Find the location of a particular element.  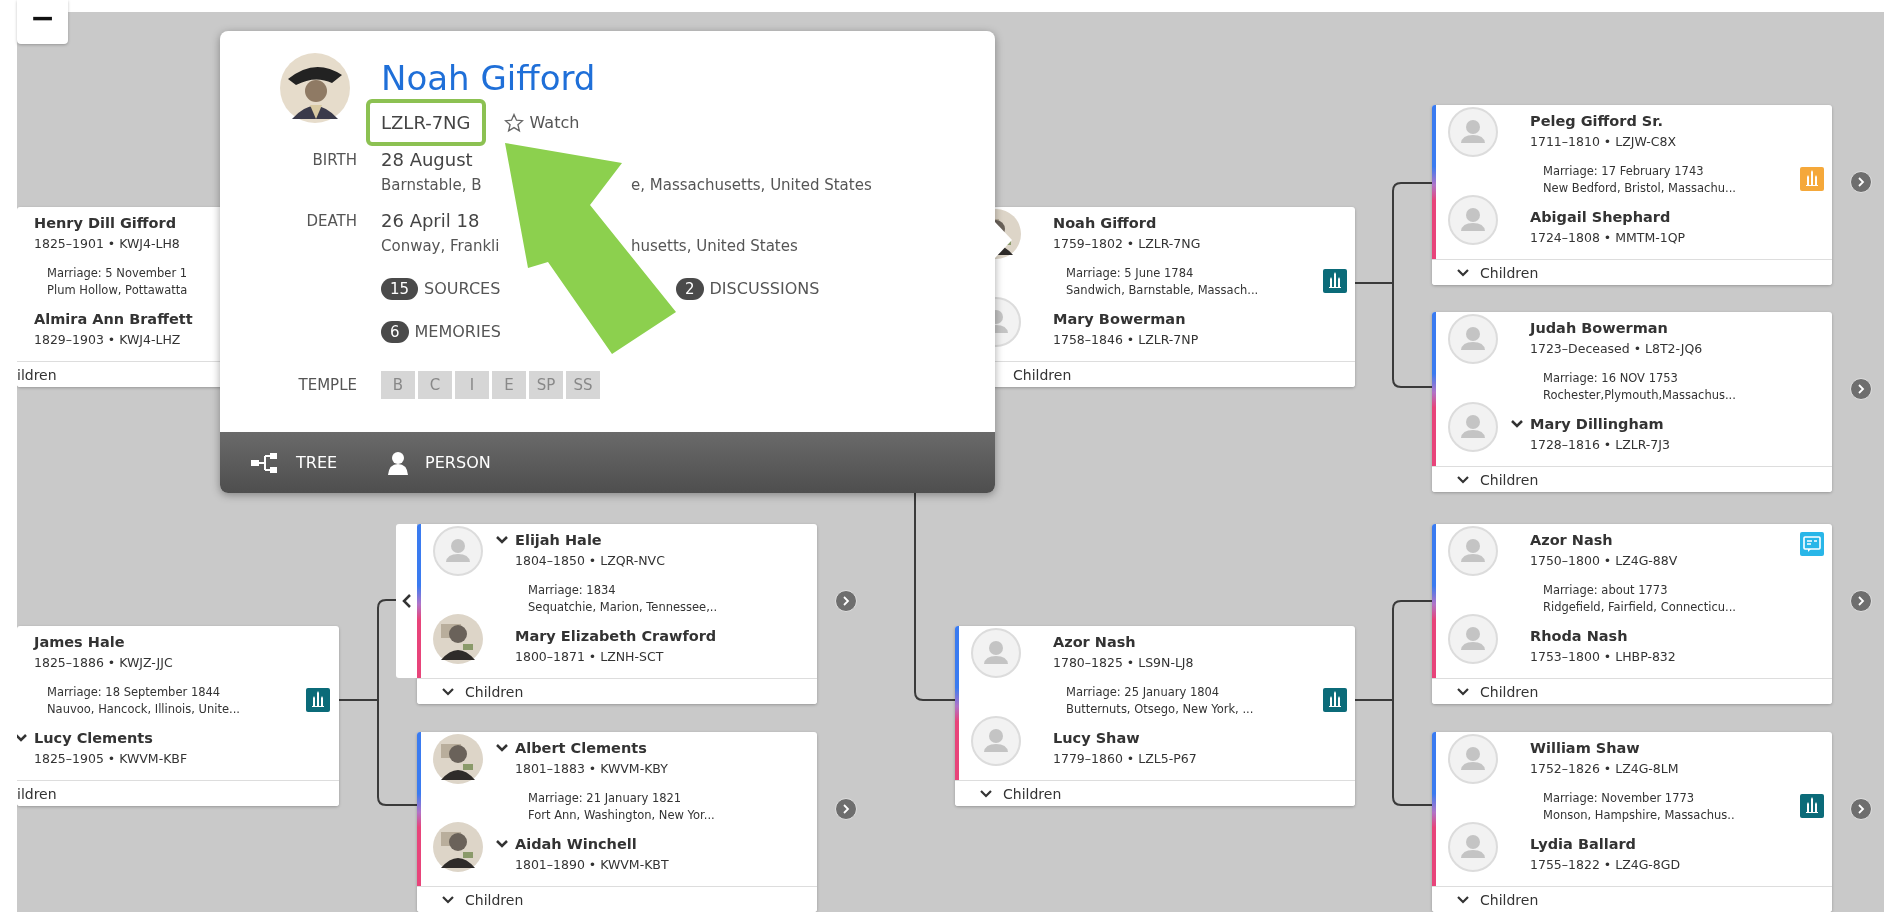

marriage-date: Marriage: 21 January 1821 is located at coordinates (605, 798).